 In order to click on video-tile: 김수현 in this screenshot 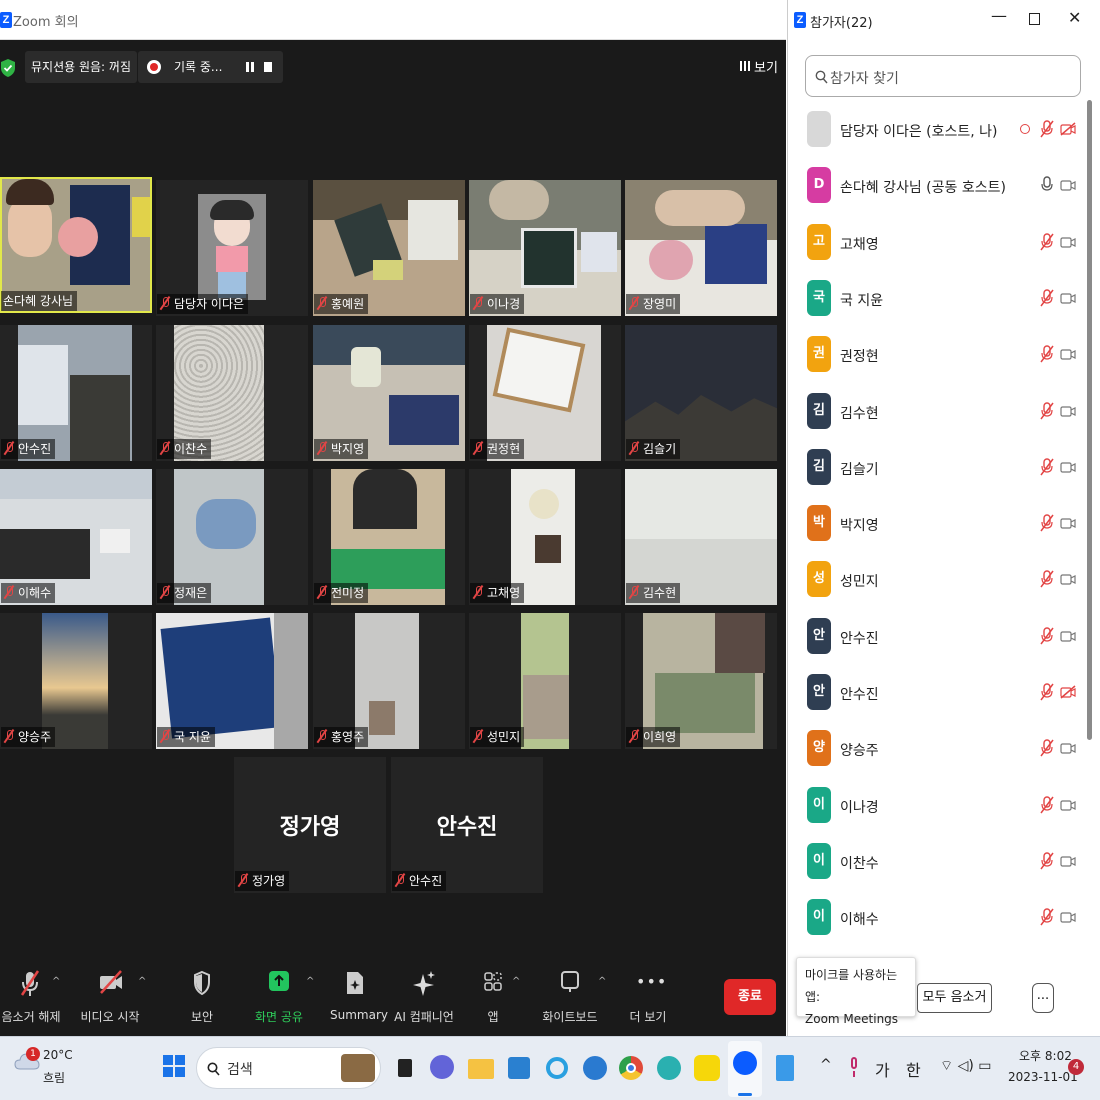, I will do `click(701, 537)`.